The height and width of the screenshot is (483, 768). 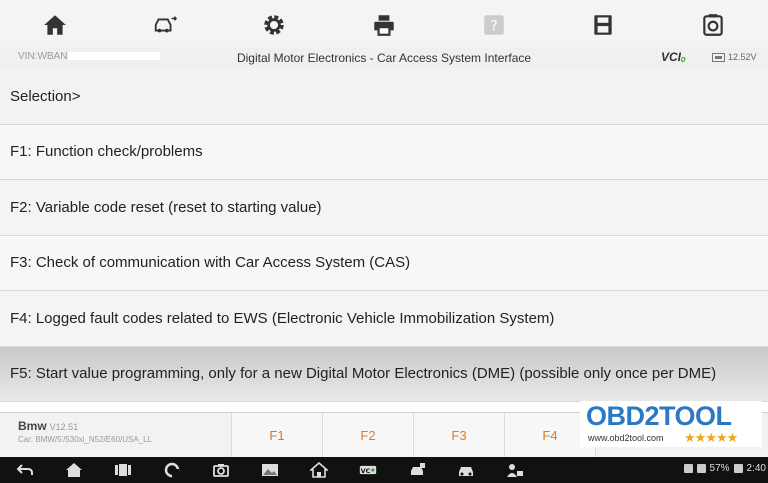 I want to click on vehicle-swap-button, so click(x=165, y=25).